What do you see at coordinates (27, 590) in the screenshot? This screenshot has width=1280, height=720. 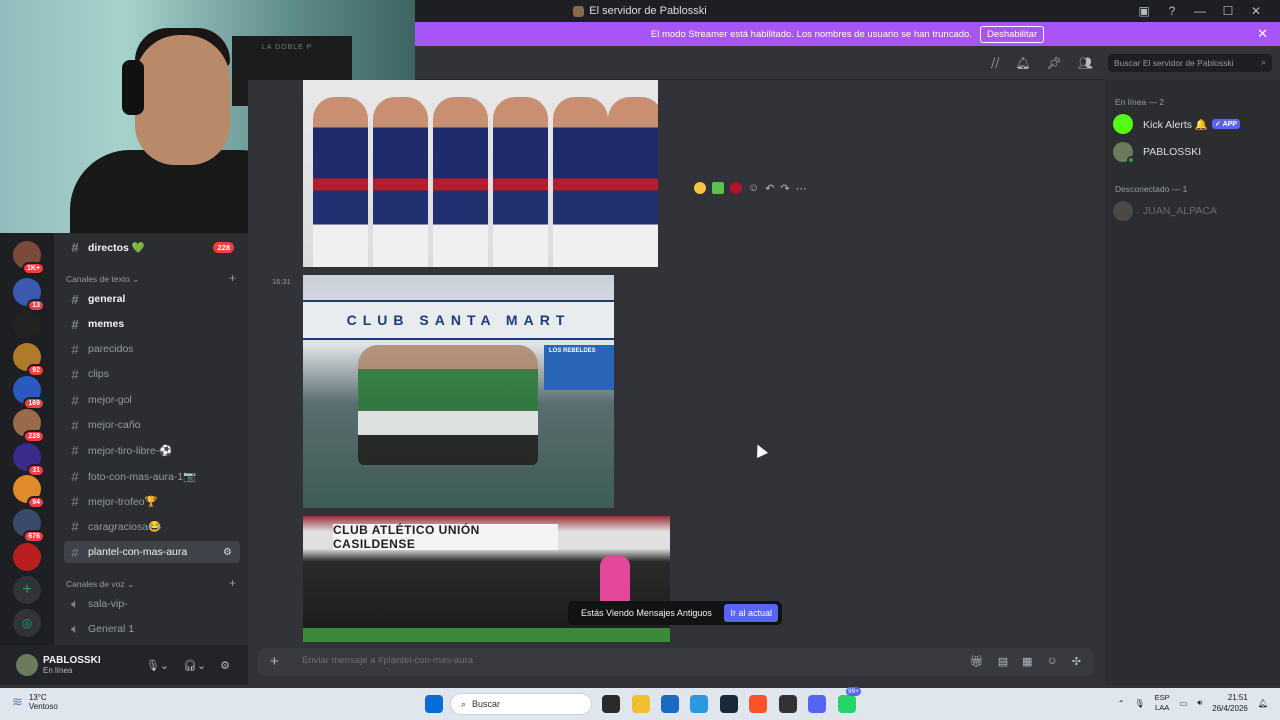 I see `add-server-icon: +` at bounding box center [27, 590].